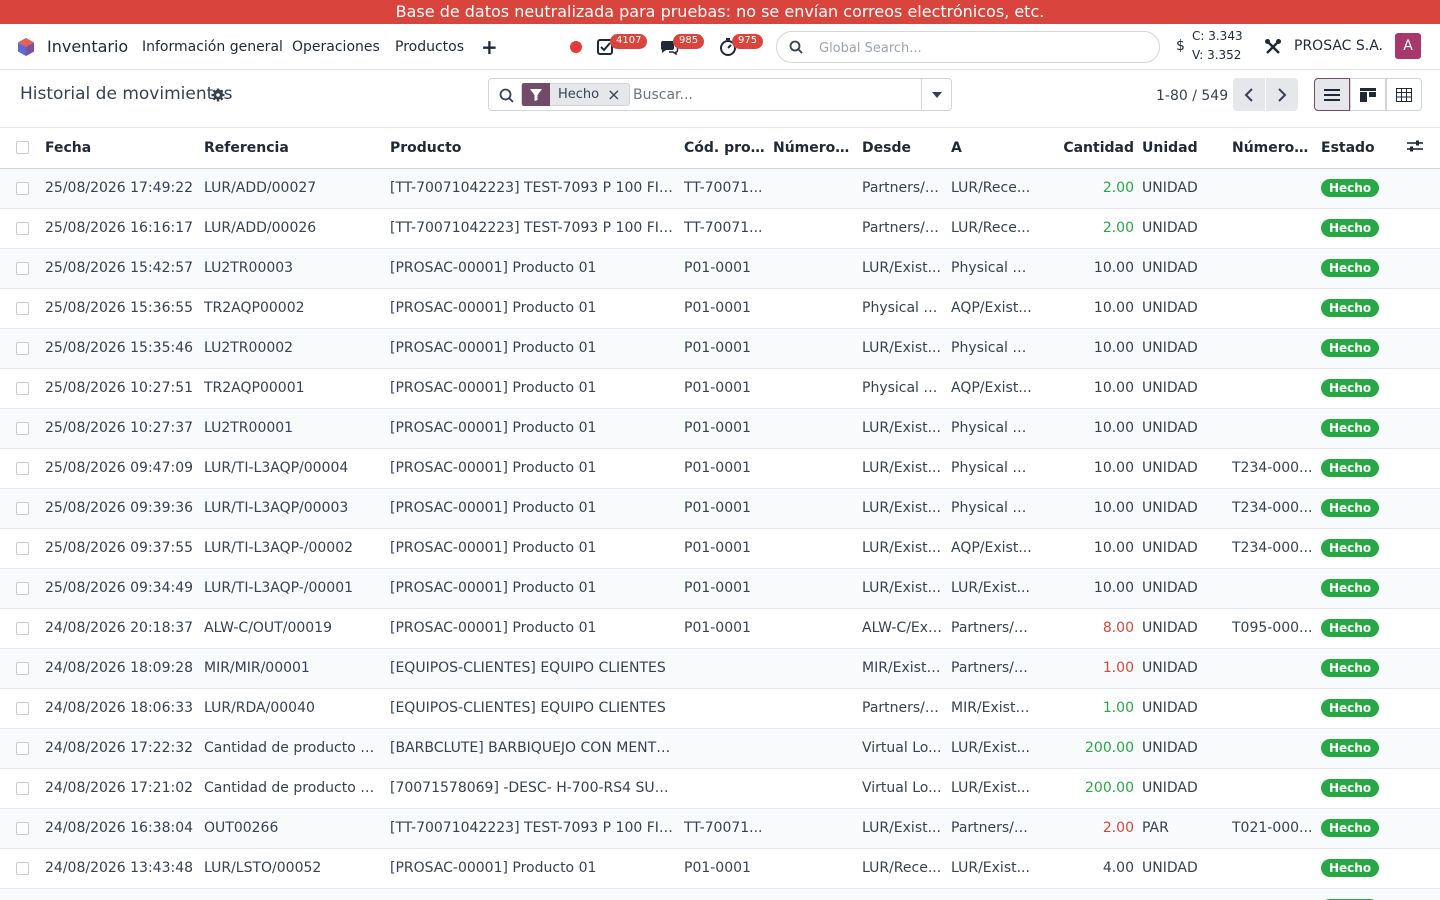 Image resolution: width=1440 pixels, height=900 pixels. I want to click on column-header: Estado, so click(1360, 148).